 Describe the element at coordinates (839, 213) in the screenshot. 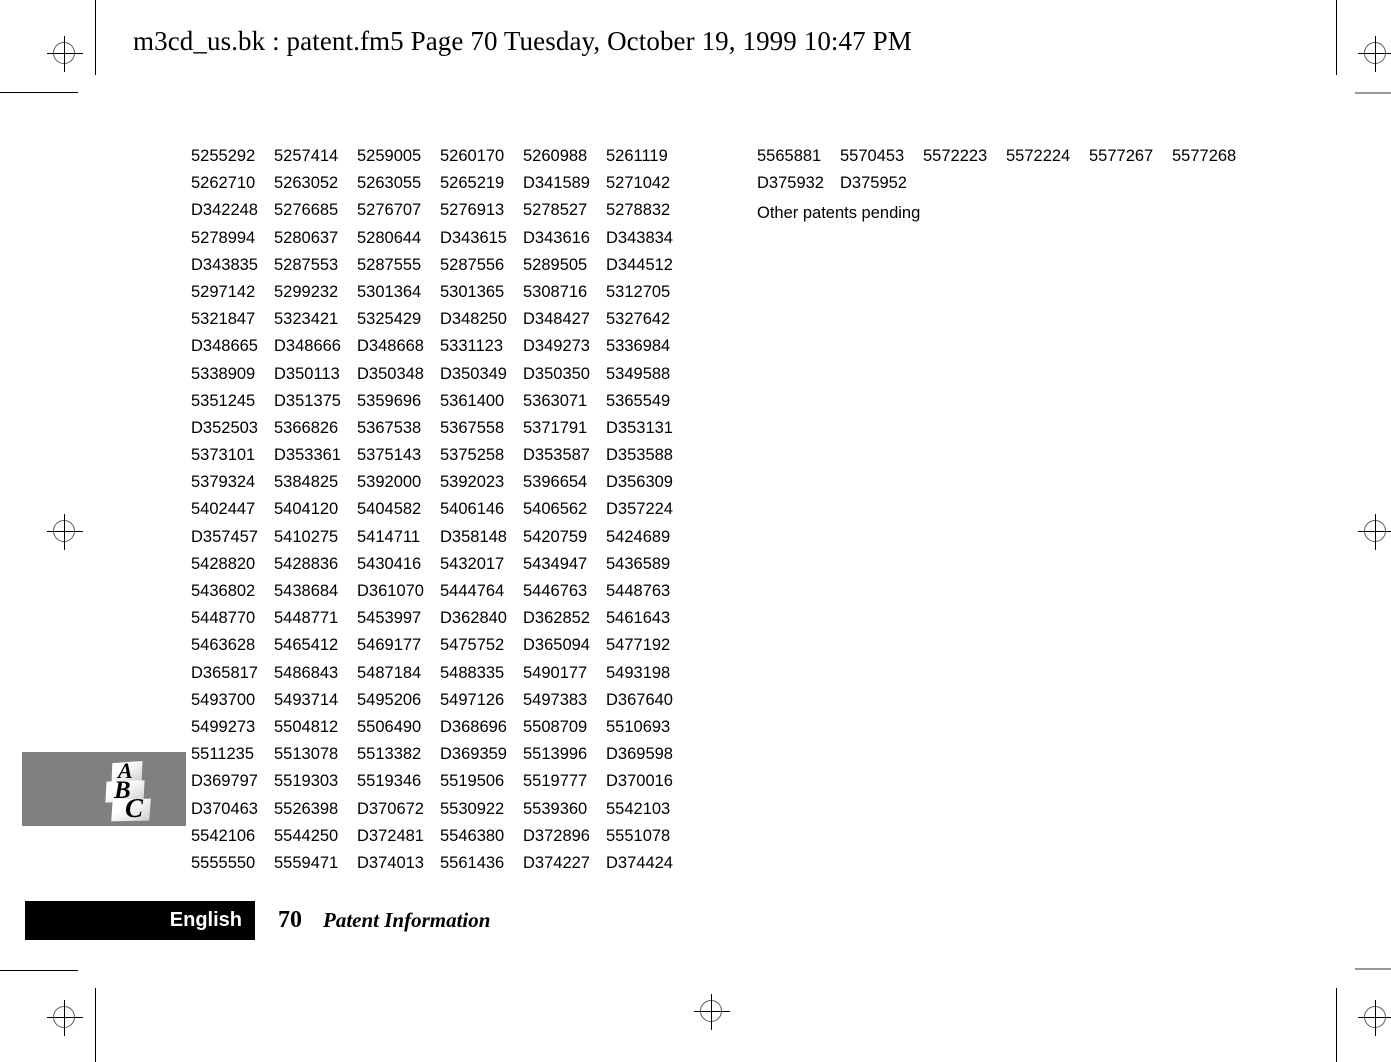

I see `other-patents-pending-note: Other patents pending` at that location.